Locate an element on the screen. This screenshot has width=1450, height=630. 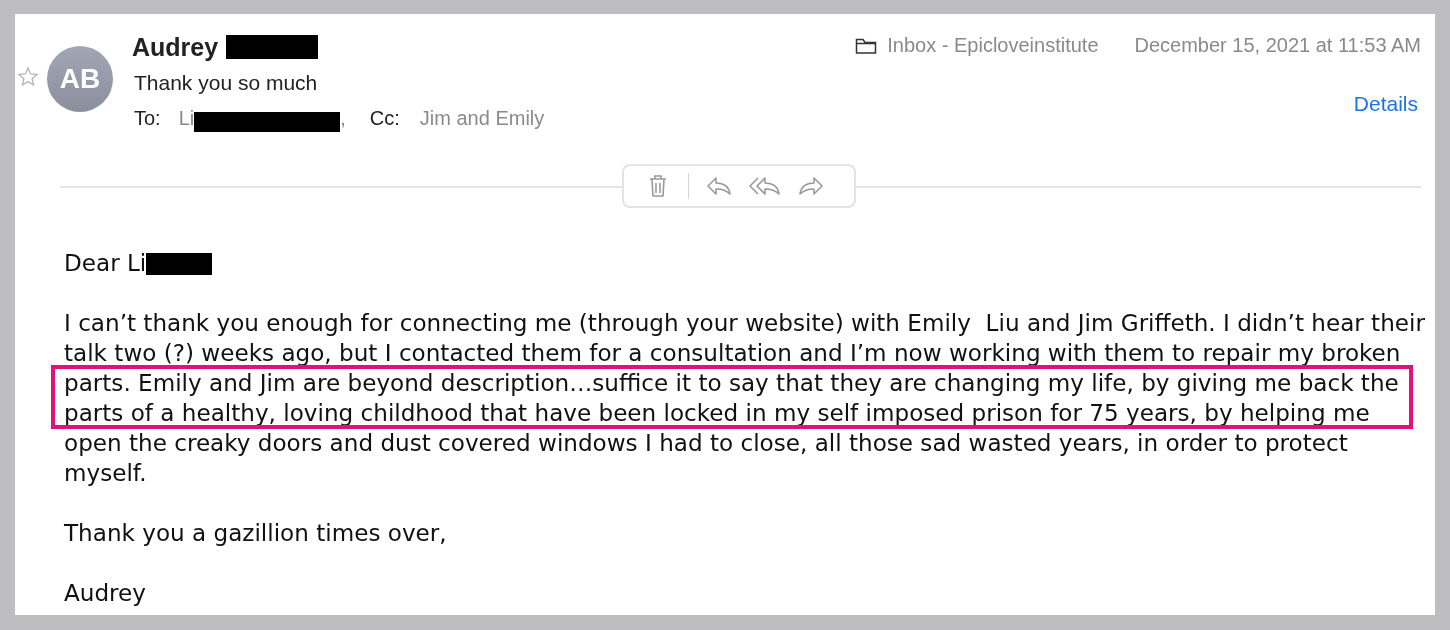
closing-line: Thank you a gazillion times over, is located at coordinates (256, 533).